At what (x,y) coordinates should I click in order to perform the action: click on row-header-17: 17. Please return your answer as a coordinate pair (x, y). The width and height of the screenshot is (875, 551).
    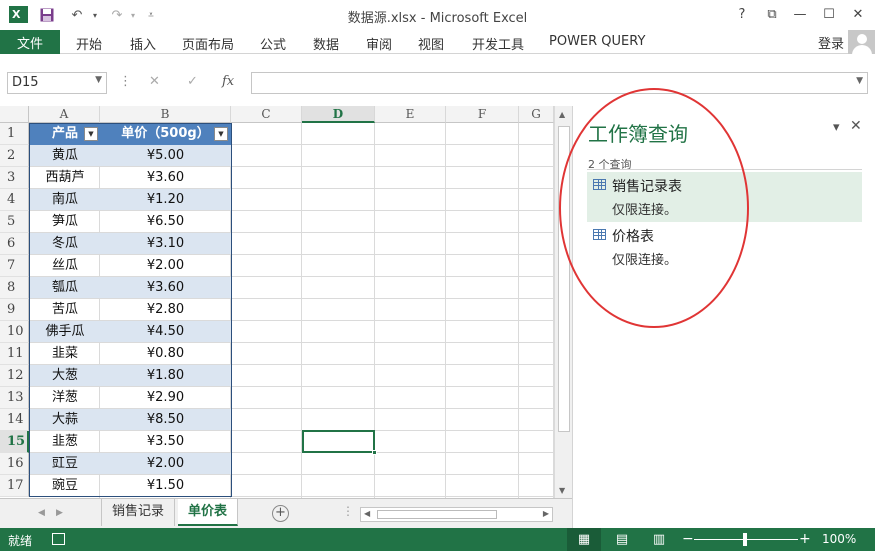
    Looking at the image, I should click on (14, 486).